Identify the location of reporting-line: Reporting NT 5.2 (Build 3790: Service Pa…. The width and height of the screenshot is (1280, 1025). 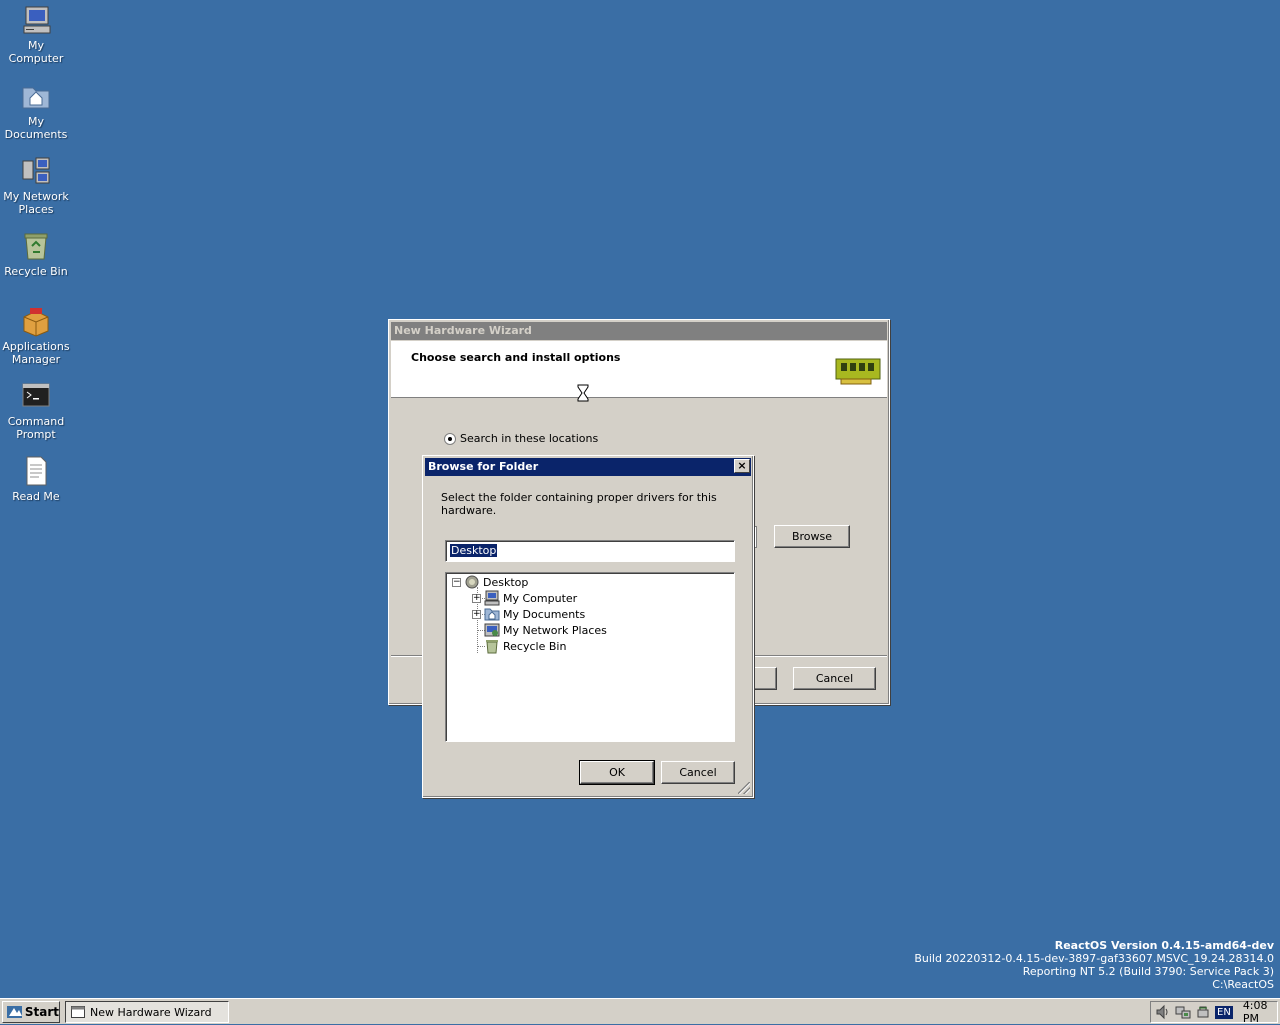
(1148, 971).